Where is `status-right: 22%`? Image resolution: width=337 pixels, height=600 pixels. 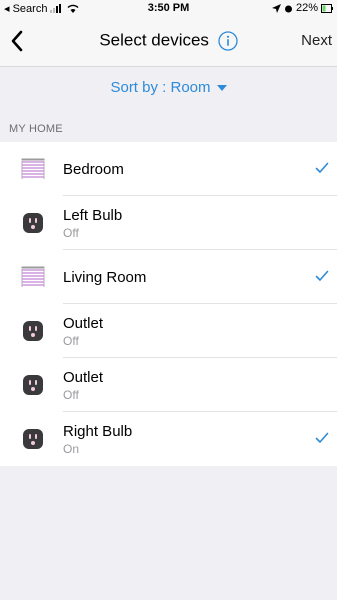
status-right: 22% is located at coordinates (302, 8).